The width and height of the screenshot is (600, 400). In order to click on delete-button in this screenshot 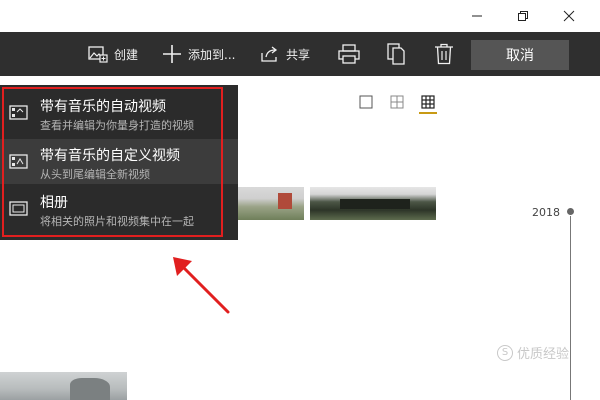, I will do `click(444, 54)`.